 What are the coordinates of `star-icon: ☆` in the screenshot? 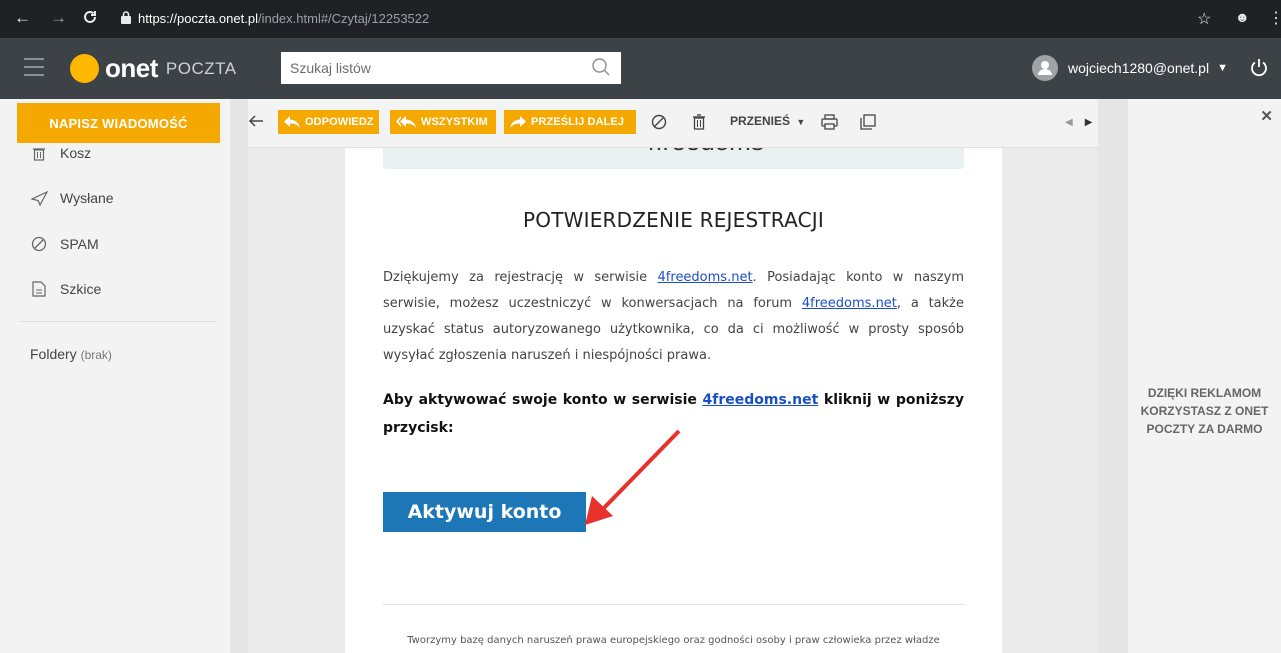 It's located at (1204, 19).